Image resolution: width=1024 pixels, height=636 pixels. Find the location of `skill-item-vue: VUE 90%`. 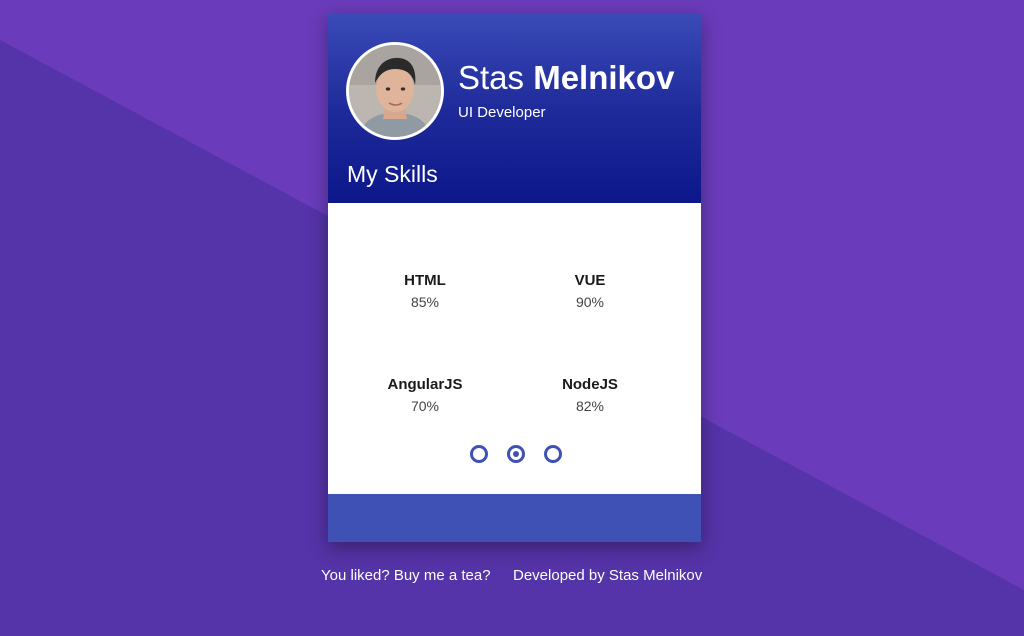

skill-item-vue: VUE 90% is located at coordinates (590, 291).